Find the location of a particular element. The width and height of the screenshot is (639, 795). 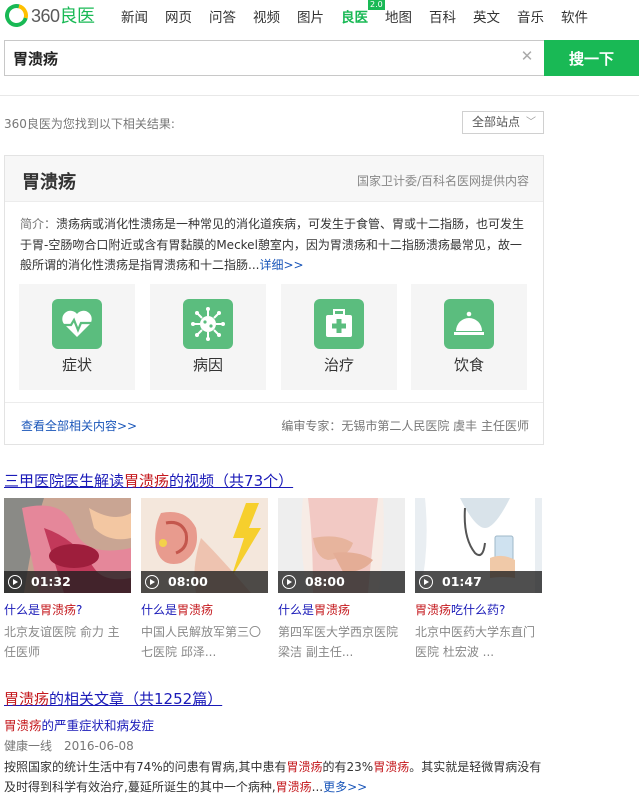

video-title: 胃溃疡吃什么药? is located at coordinates (460, 609).